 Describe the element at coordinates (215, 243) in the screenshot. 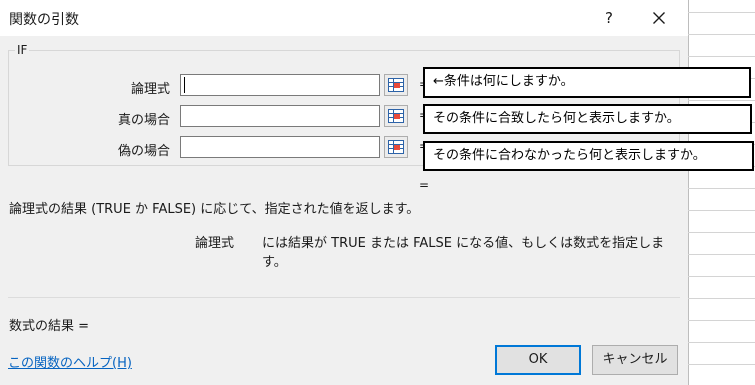

I see `argument-help-name: 論理式` at that location.